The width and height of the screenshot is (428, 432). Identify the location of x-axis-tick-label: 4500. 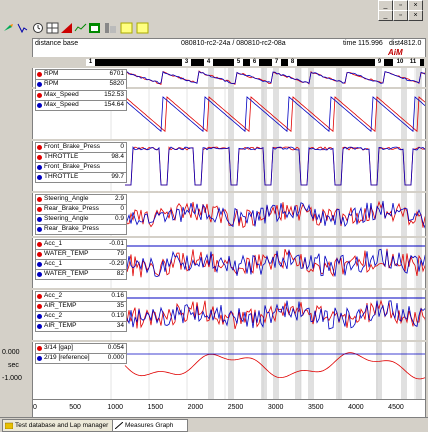
(396, 407).